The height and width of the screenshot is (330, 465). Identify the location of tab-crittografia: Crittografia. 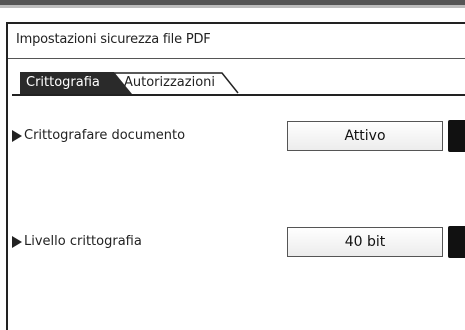
(76, 83).